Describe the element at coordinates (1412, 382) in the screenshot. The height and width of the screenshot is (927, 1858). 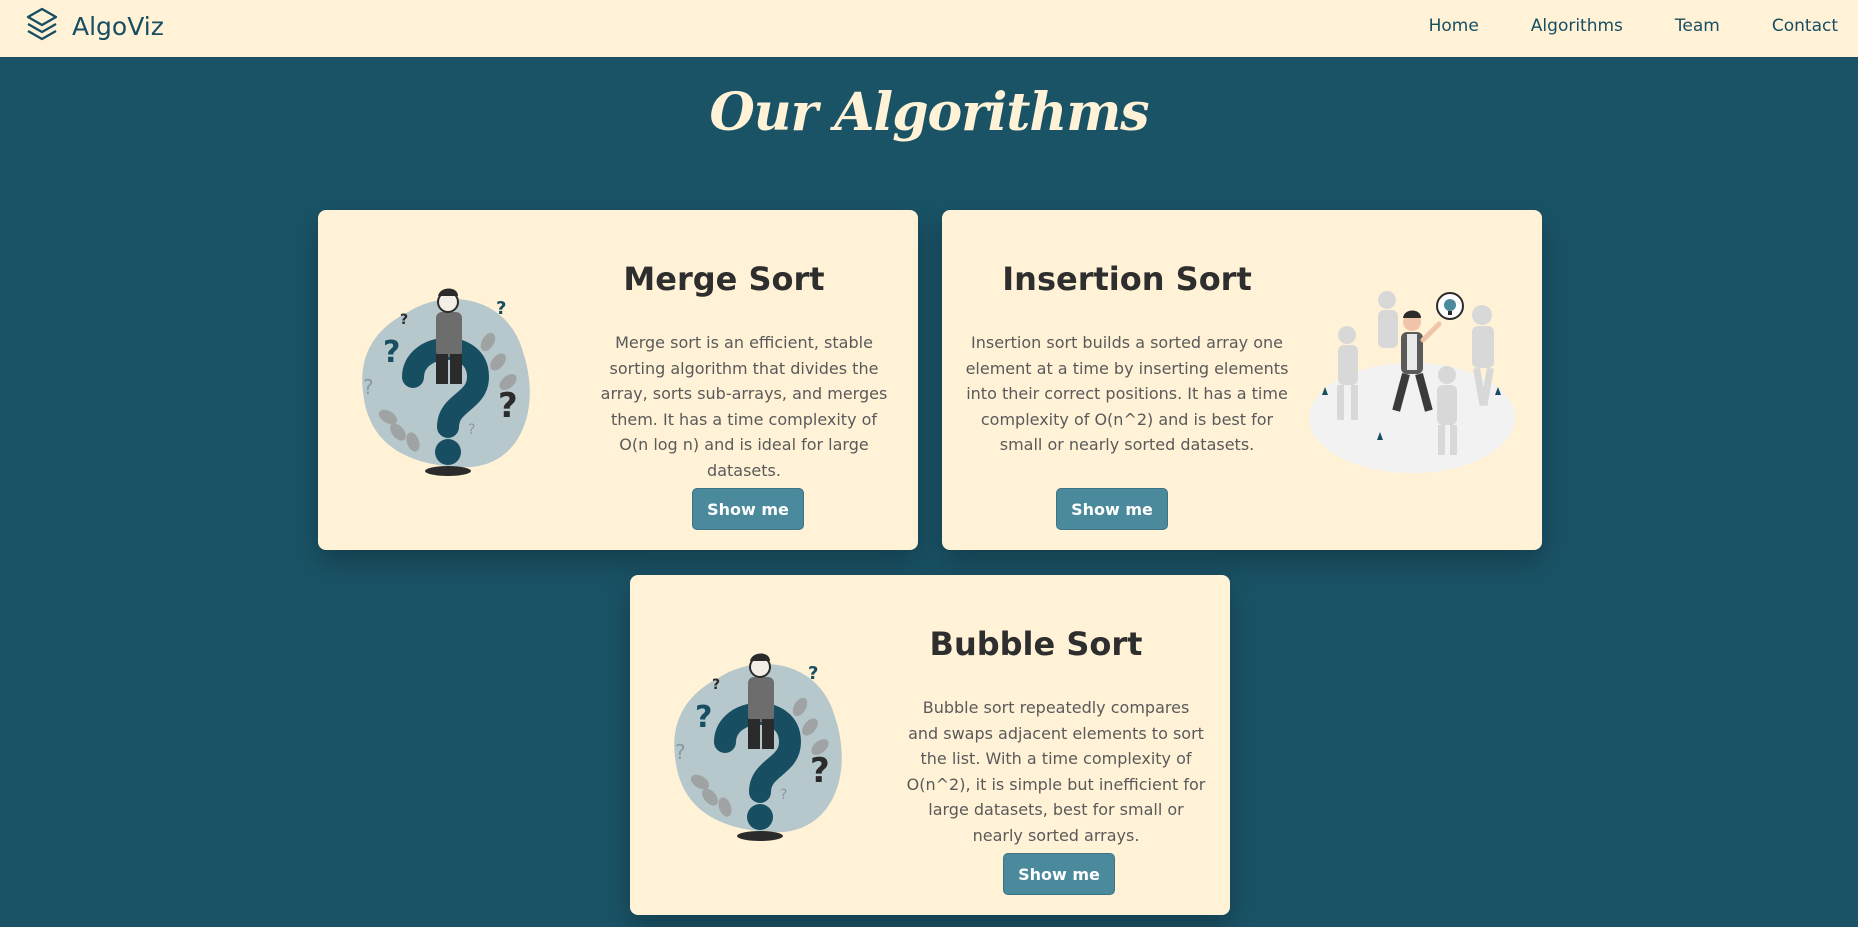
I see `walking-people-illustration` at that location.